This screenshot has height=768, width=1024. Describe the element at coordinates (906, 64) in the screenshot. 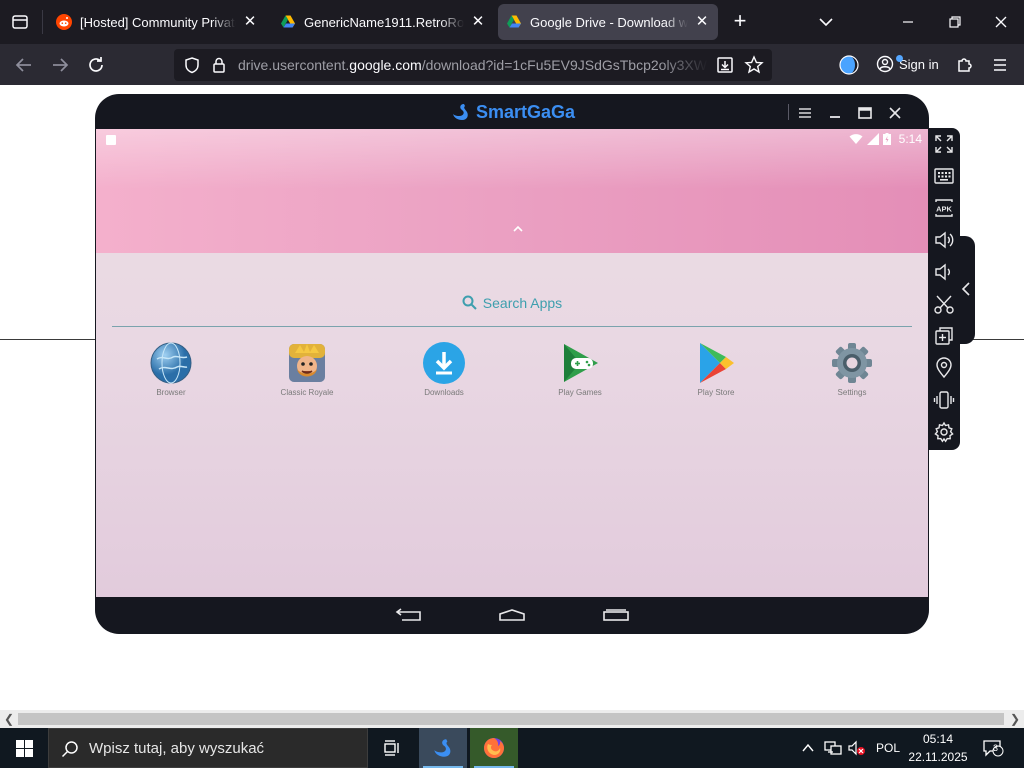

I see `sign-in-button: Sign in` at that location.